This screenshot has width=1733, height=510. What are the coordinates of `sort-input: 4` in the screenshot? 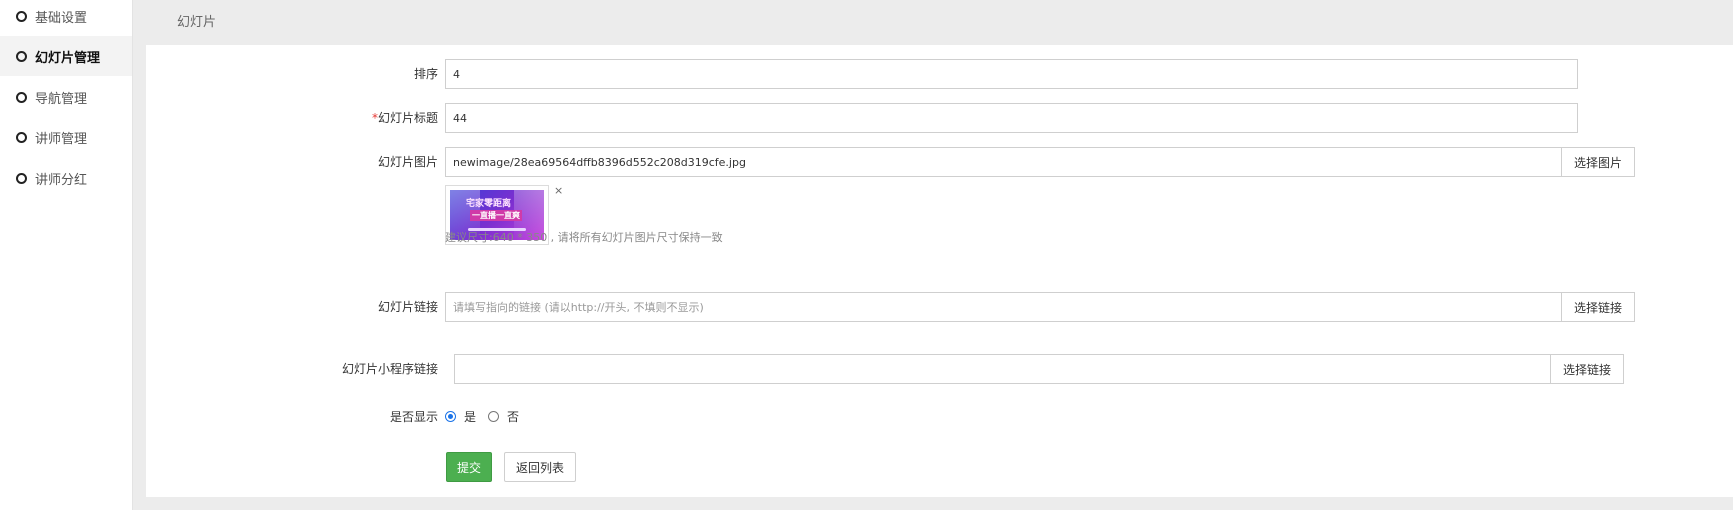 It's located at (1011, 74).